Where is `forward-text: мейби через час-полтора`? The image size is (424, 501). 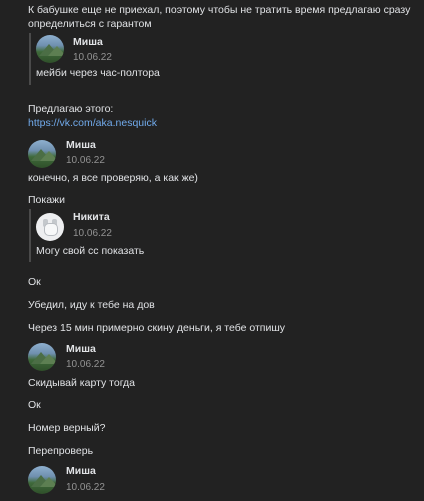 forward-text: мейби через час-полтора is located at coordinates (98, 73).